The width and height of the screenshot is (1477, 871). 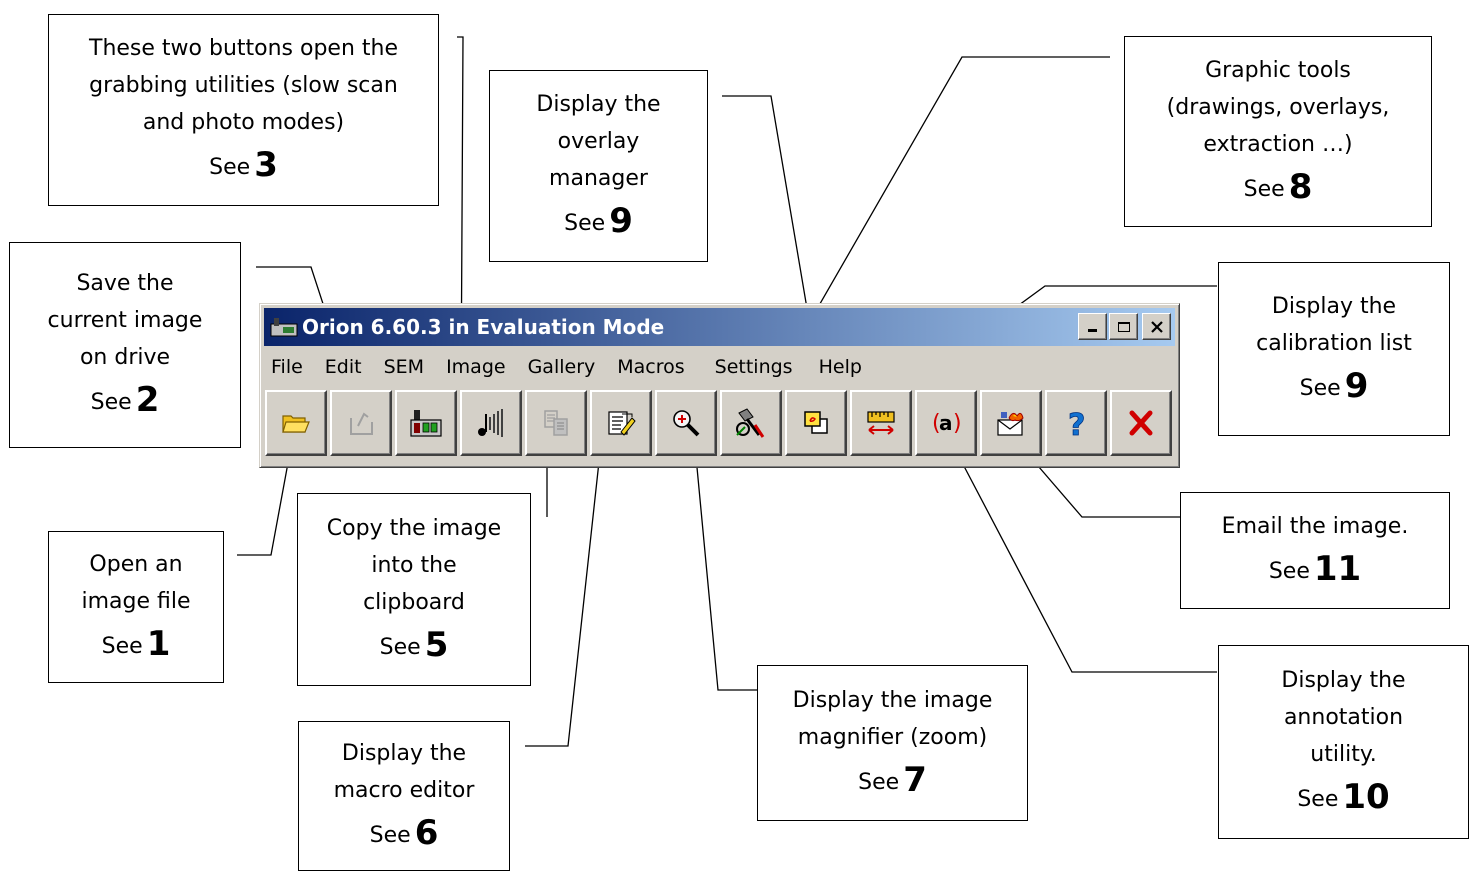 I want to click on callout-macro-line2: macro editor, so click(x=404, y=790).